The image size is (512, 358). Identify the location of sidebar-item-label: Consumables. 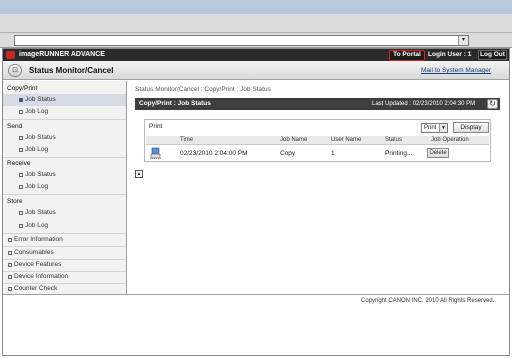
(34, 252).